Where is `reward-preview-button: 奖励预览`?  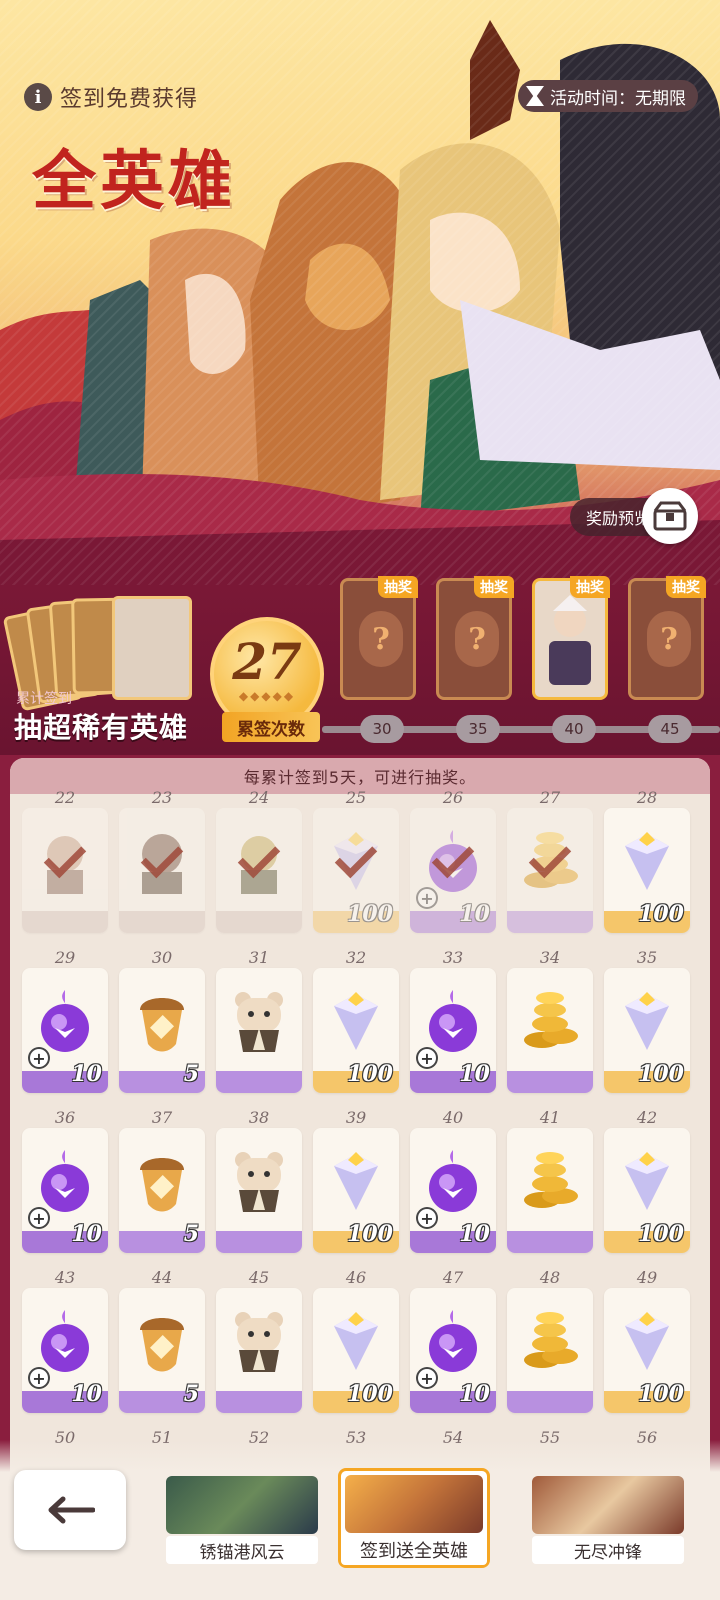 reward-preview-button: 奖励预览 is located at coordinates (633, 516).